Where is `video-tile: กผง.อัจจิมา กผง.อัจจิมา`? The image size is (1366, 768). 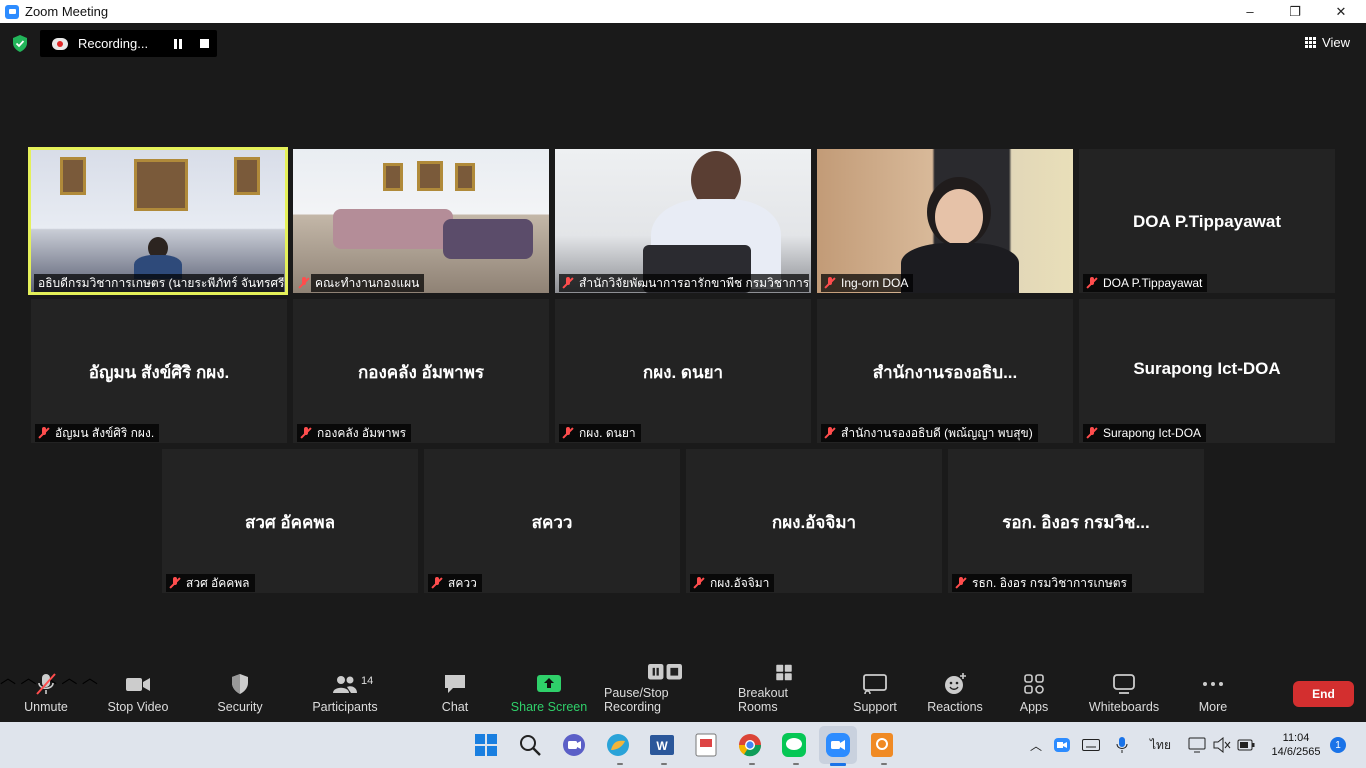 video-tile: กผง.อัจจิมา กผง.อัจจิมา is located at coordinates (814, 521).